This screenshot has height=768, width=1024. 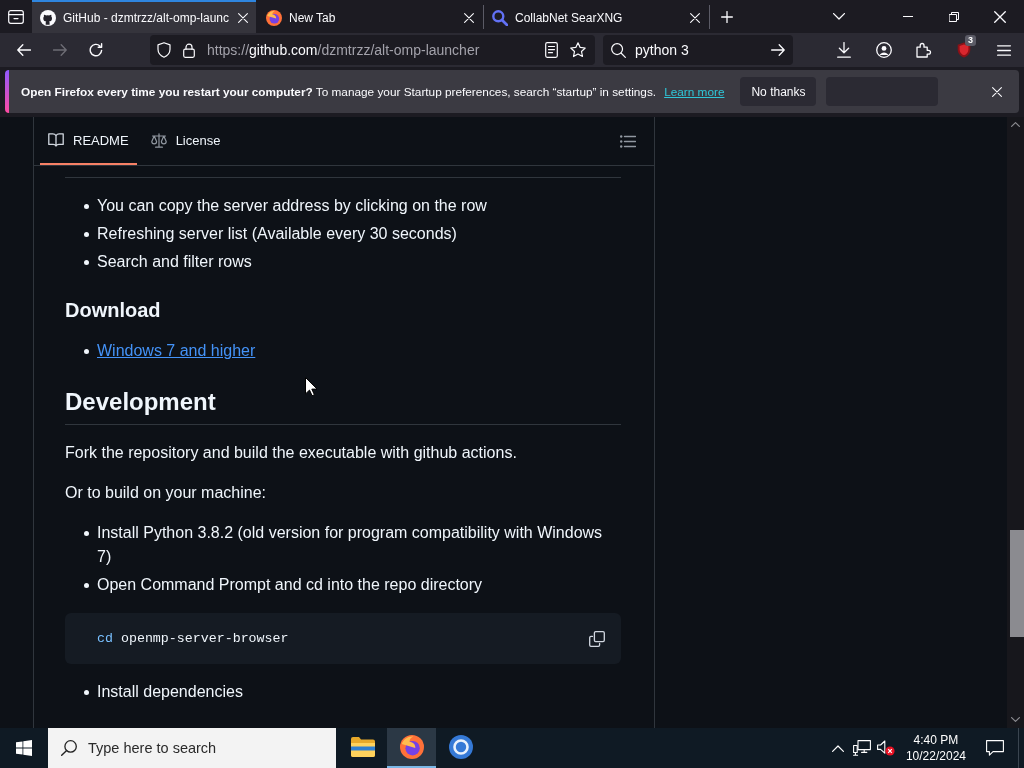 What do you see at coordinates (166, 493) in the screenshot?
I see `paragraph: Or to build on your machine:` at bounding box center [166, 493].